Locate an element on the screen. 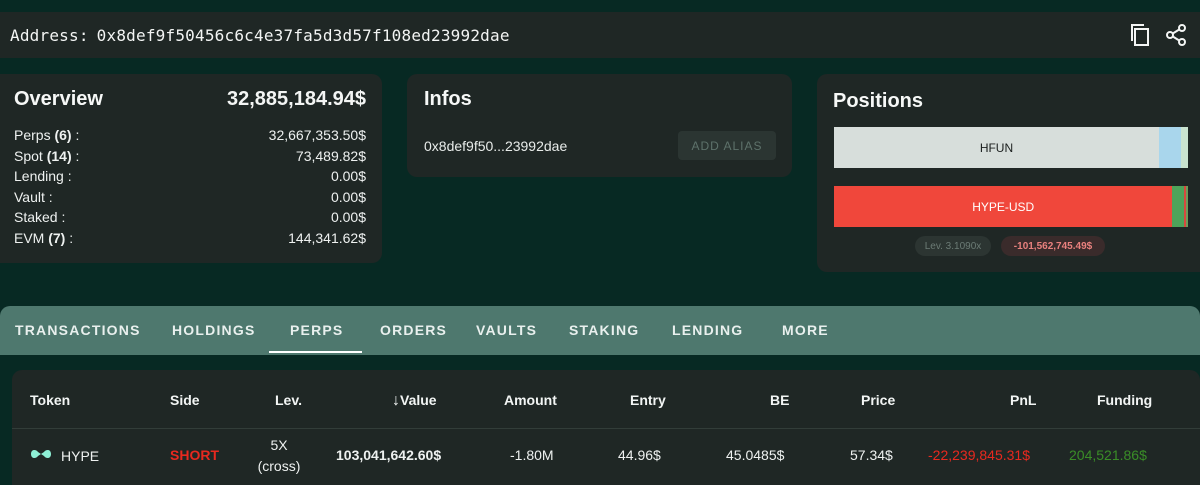 The image size is (1200, 485). overview-title: Overview is located at coordinates (58, 99).